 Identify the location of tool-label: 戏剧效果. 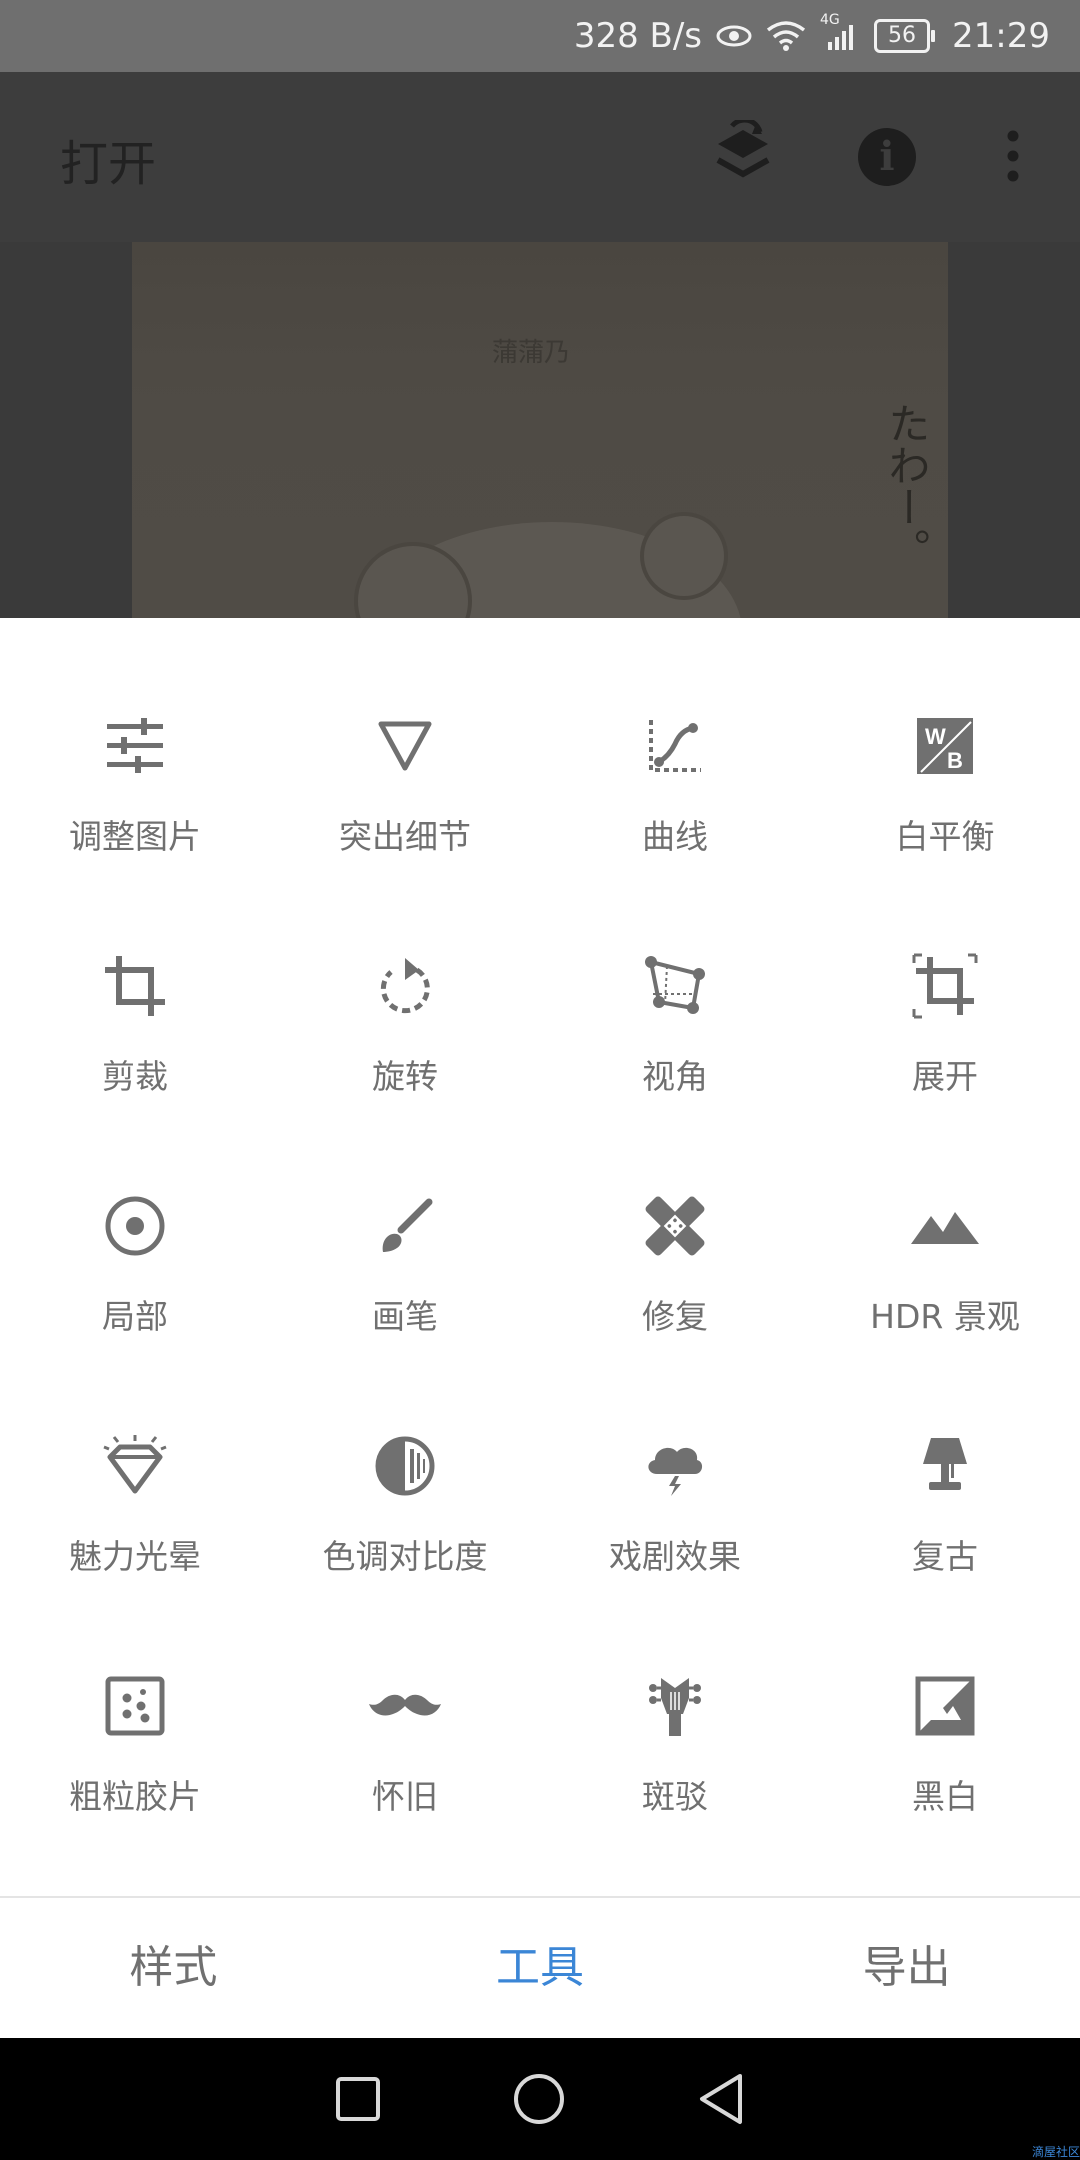
(675, 1556).